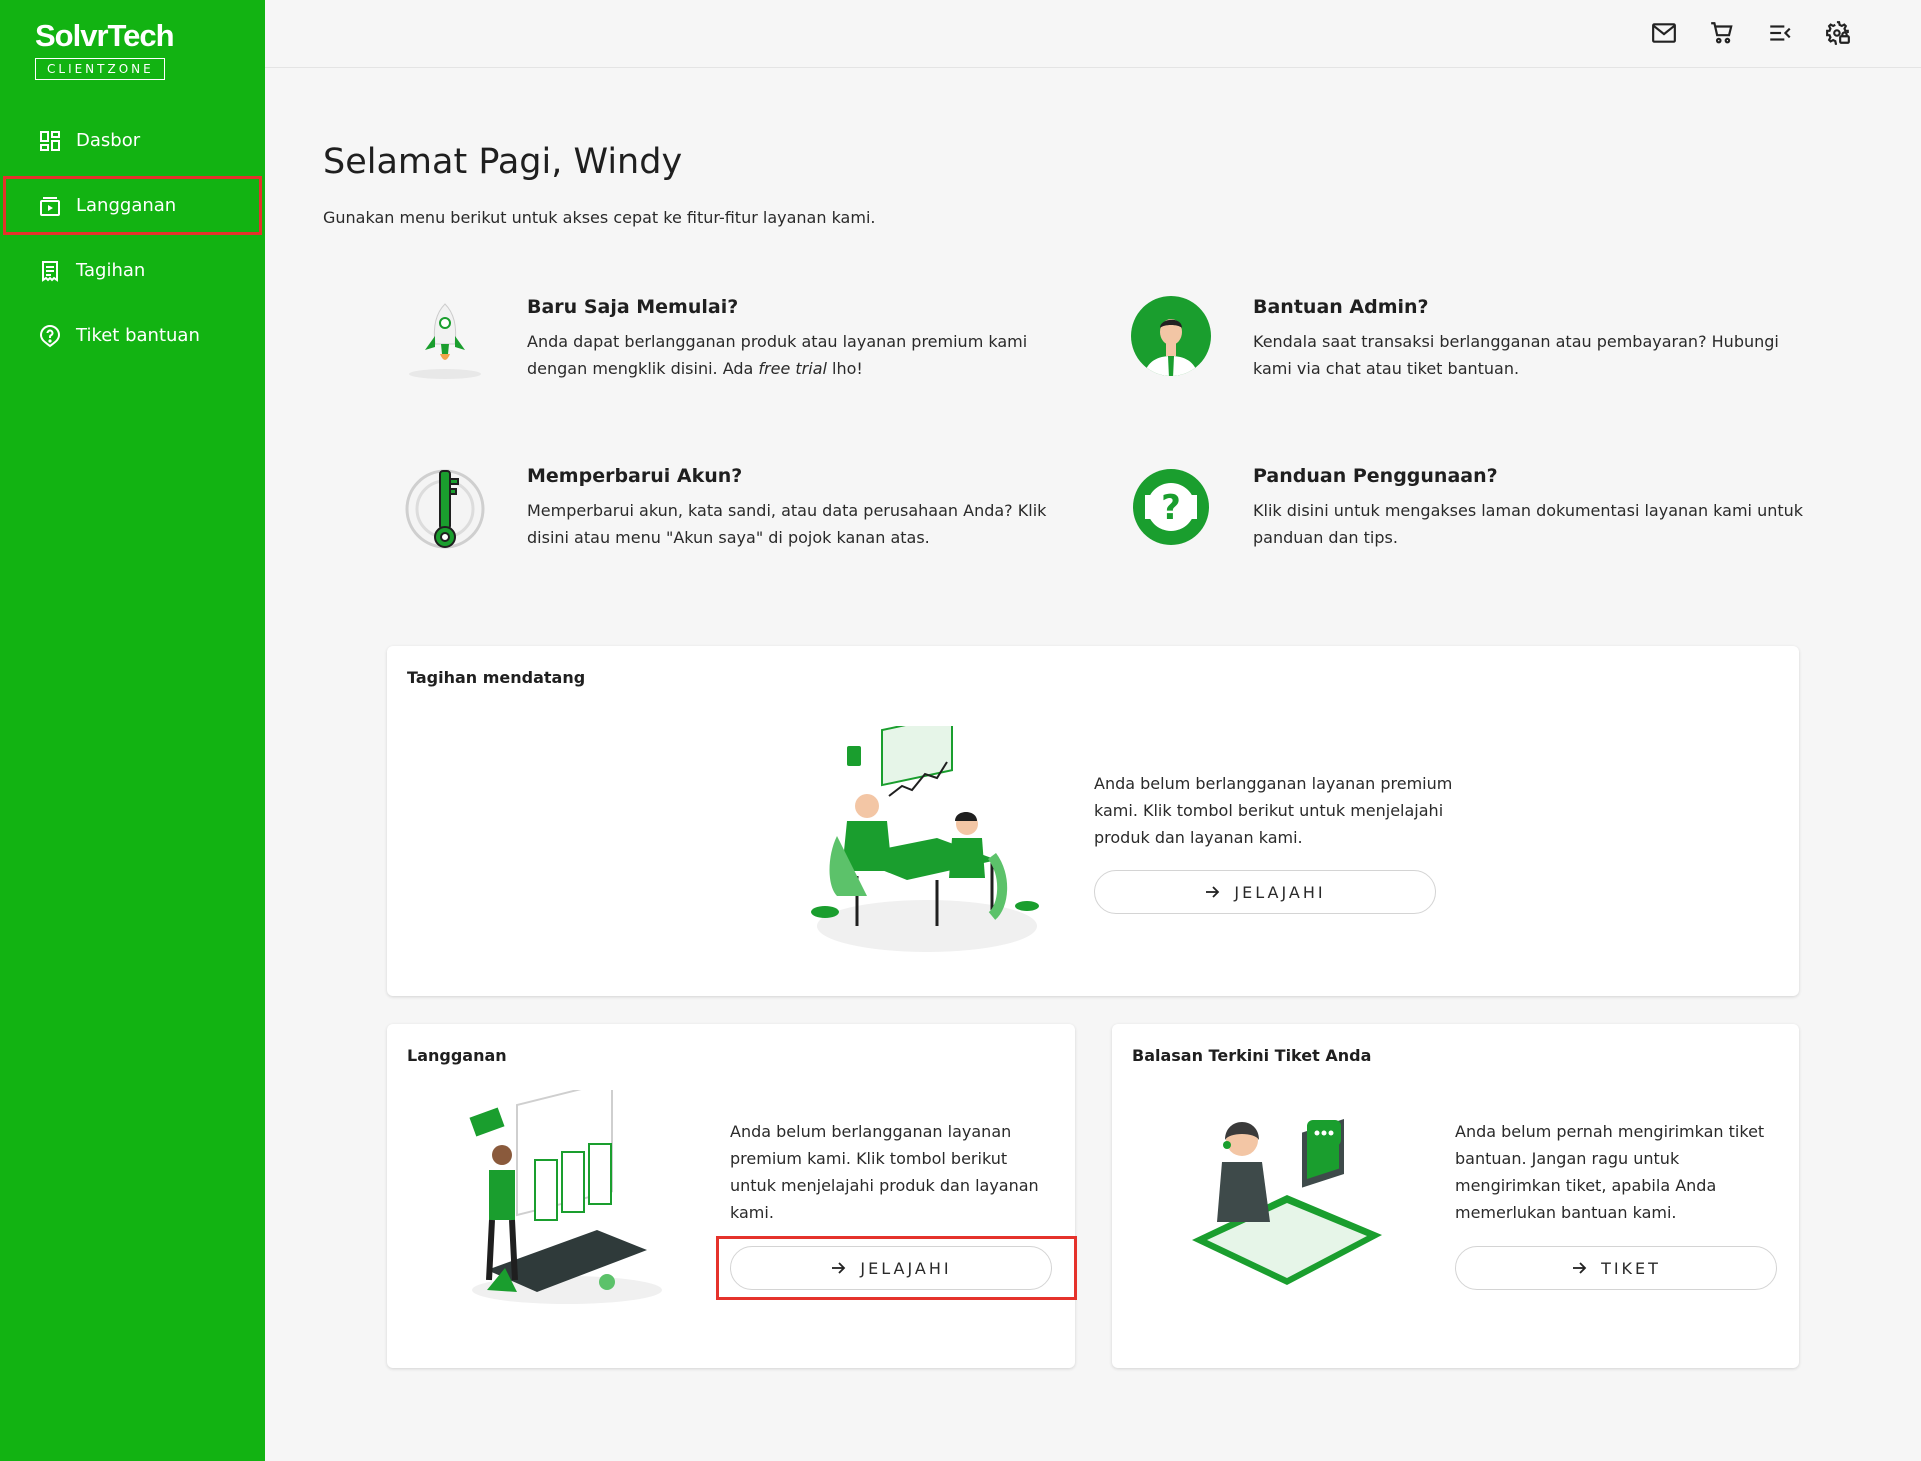 The height and width of the screenshot is (1461, 1921). What do you see at coordinates (496, 677) in the screenshot?
I see `card-title: Tagihan mendatang` at bounding box center [496, 677].